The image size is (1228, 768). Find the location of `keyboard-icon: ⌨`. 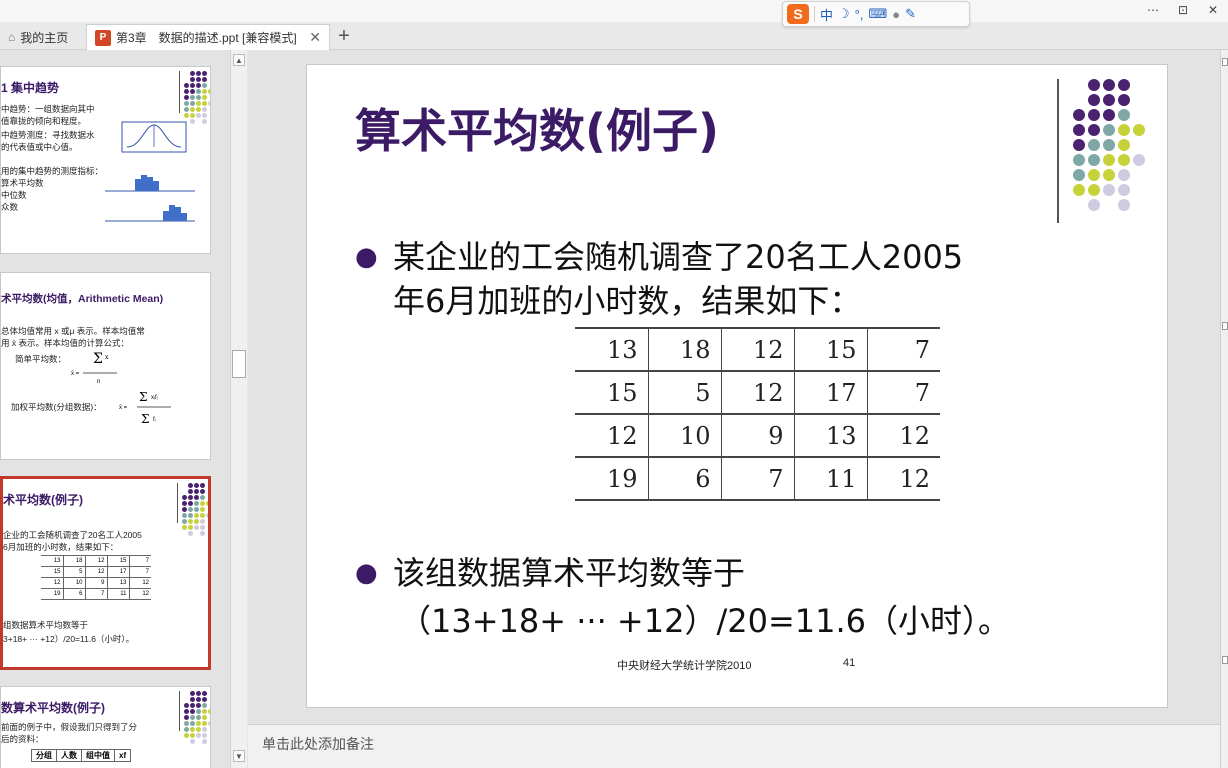

keyboard-icon: ⌨ is located at coordinates (877, 14).